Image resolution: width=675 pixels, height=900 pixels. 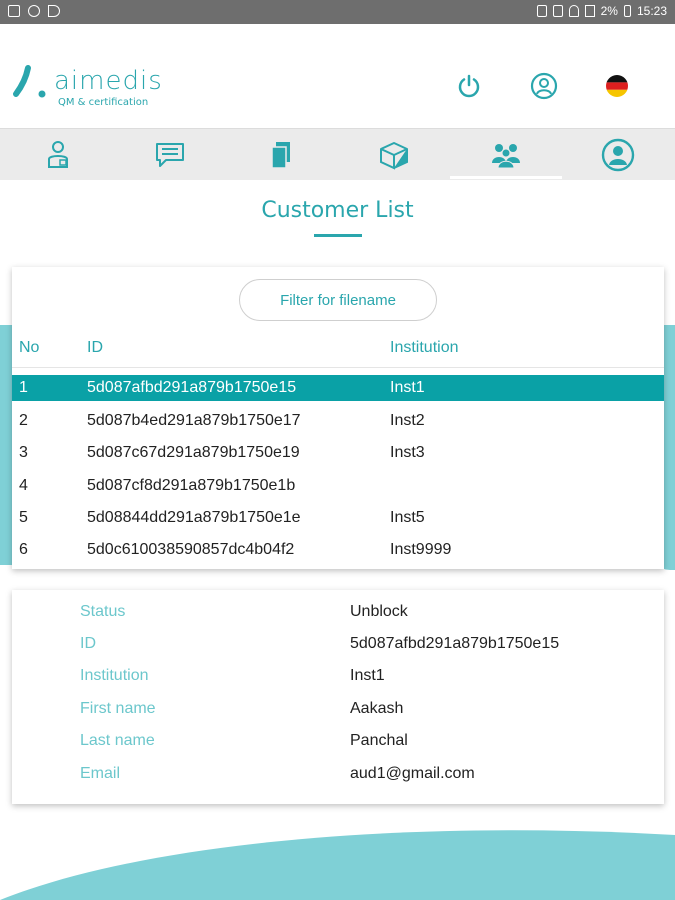 I want to click on tab-doctor, so click(x=58, y=155).